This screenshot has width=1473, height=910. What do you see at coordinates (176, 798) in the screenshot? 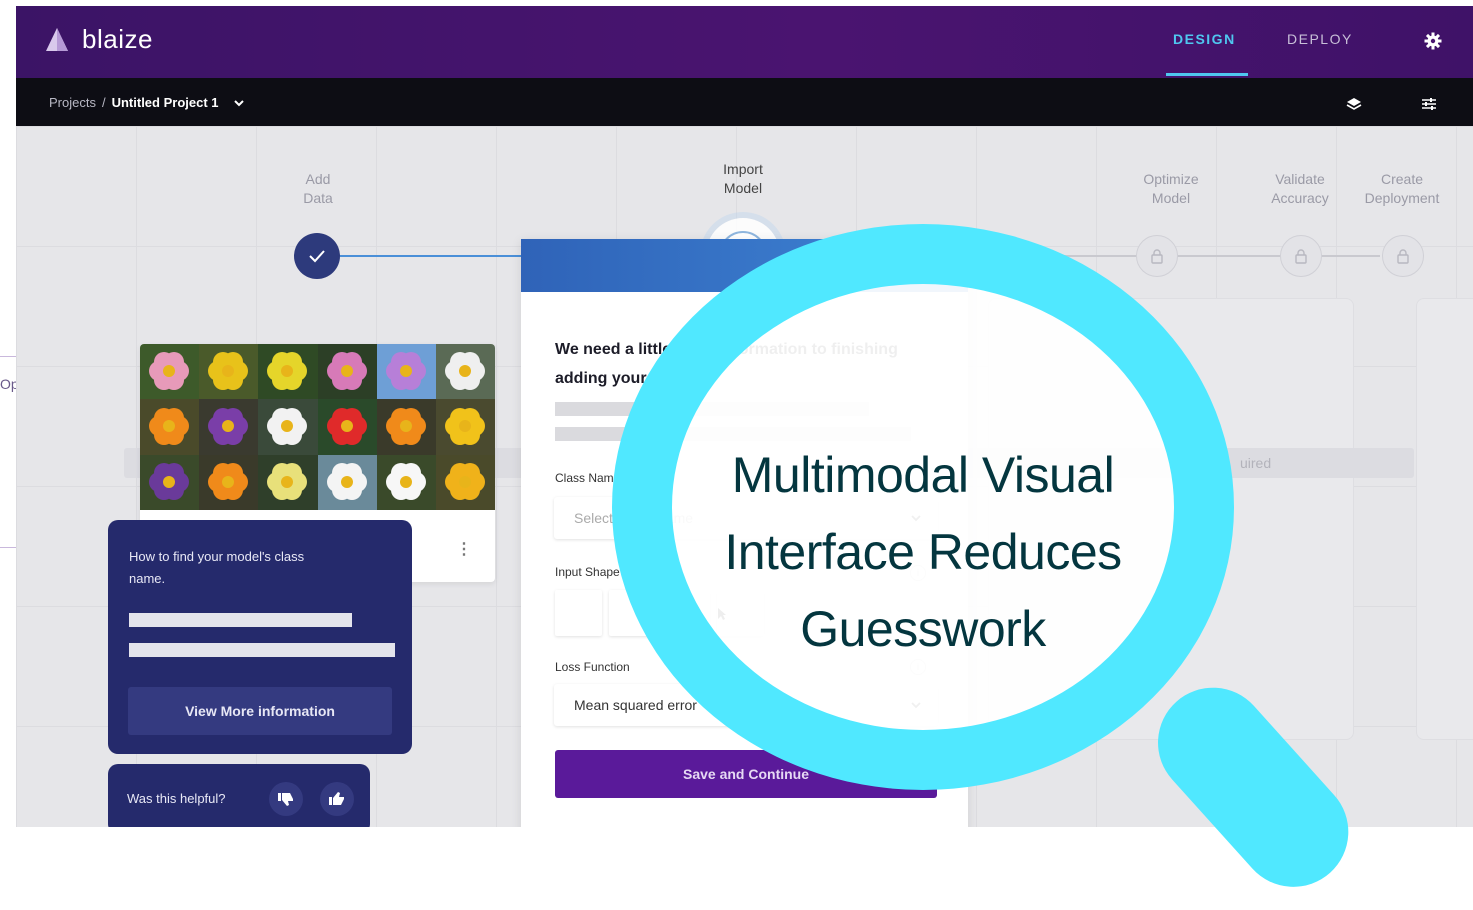
I see `feedback-question: Was this helpful?` at bounding box center [176, 798].